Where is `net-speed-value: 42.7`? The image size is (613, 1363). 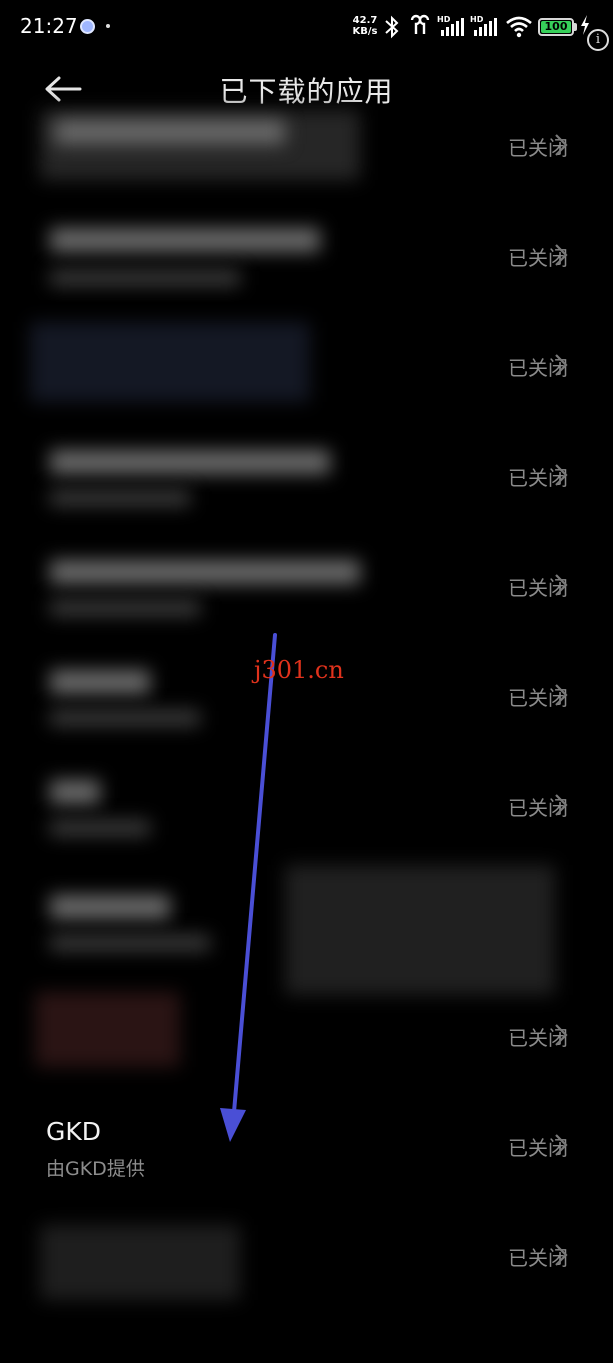
net-speed-value: 42.7 is located at coordinates (365, 20).